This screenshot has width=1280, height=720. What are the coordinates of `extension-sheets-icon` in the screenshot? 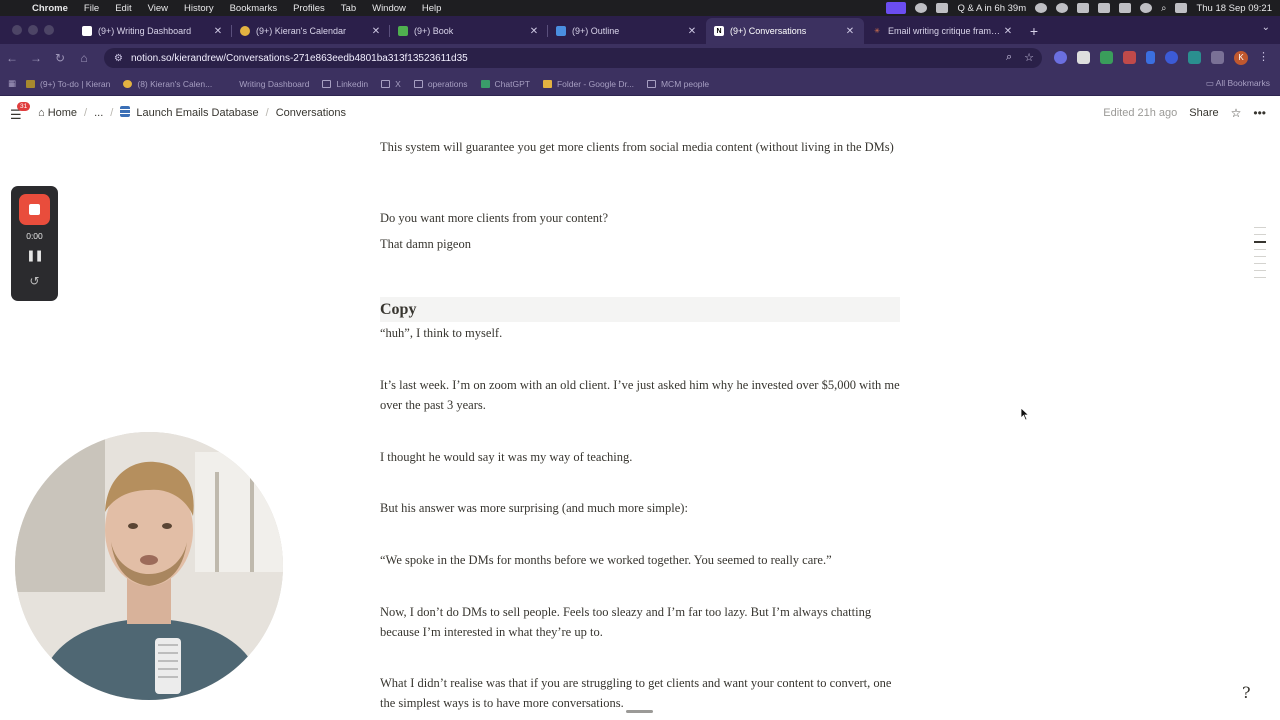 It's located at (1106, 57).